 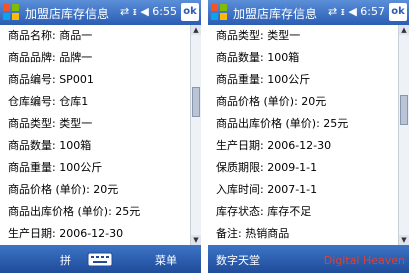 What do you see at coordinates (253, 233) in the screenshot?
I see `detail-row: 备注: 热销商品` at bounding box center [253, 233].